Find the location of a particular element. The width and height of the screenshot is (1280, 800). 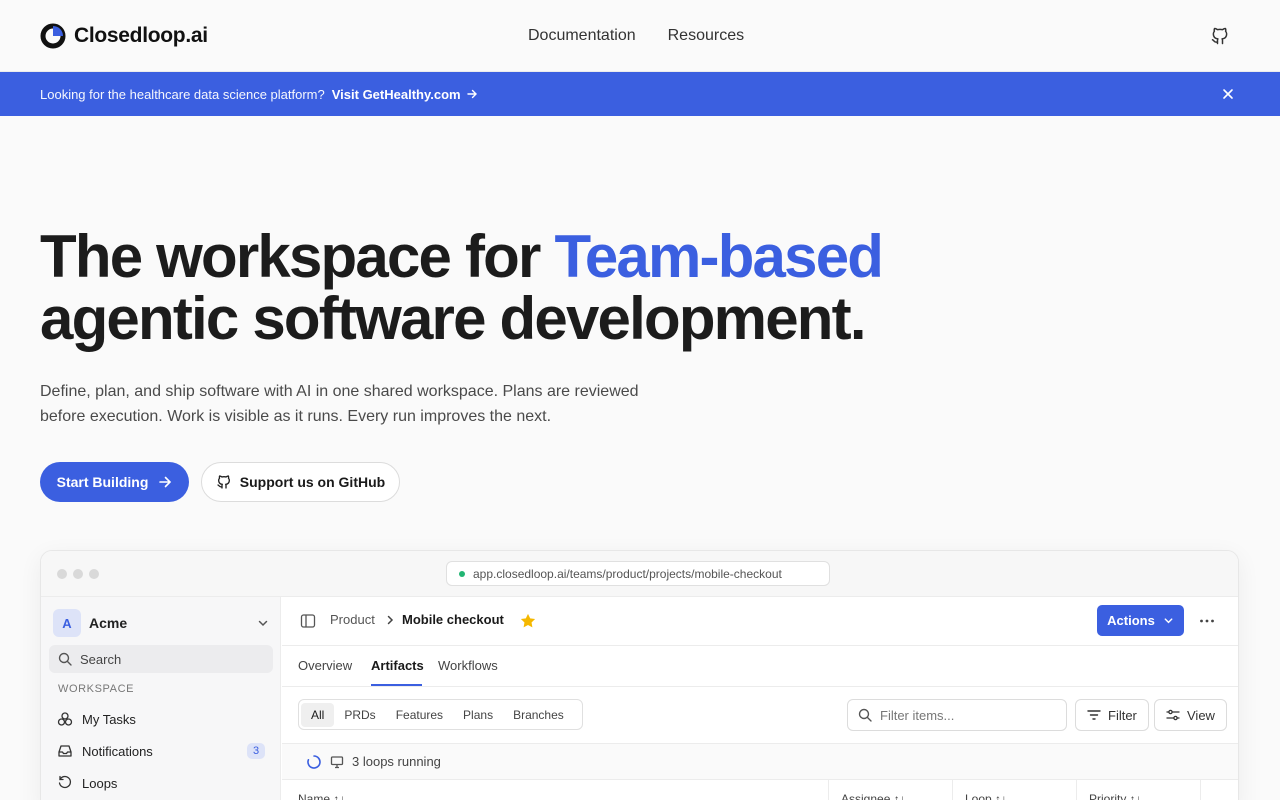

tab-overview: Overview is located at coordinates (325, 665).